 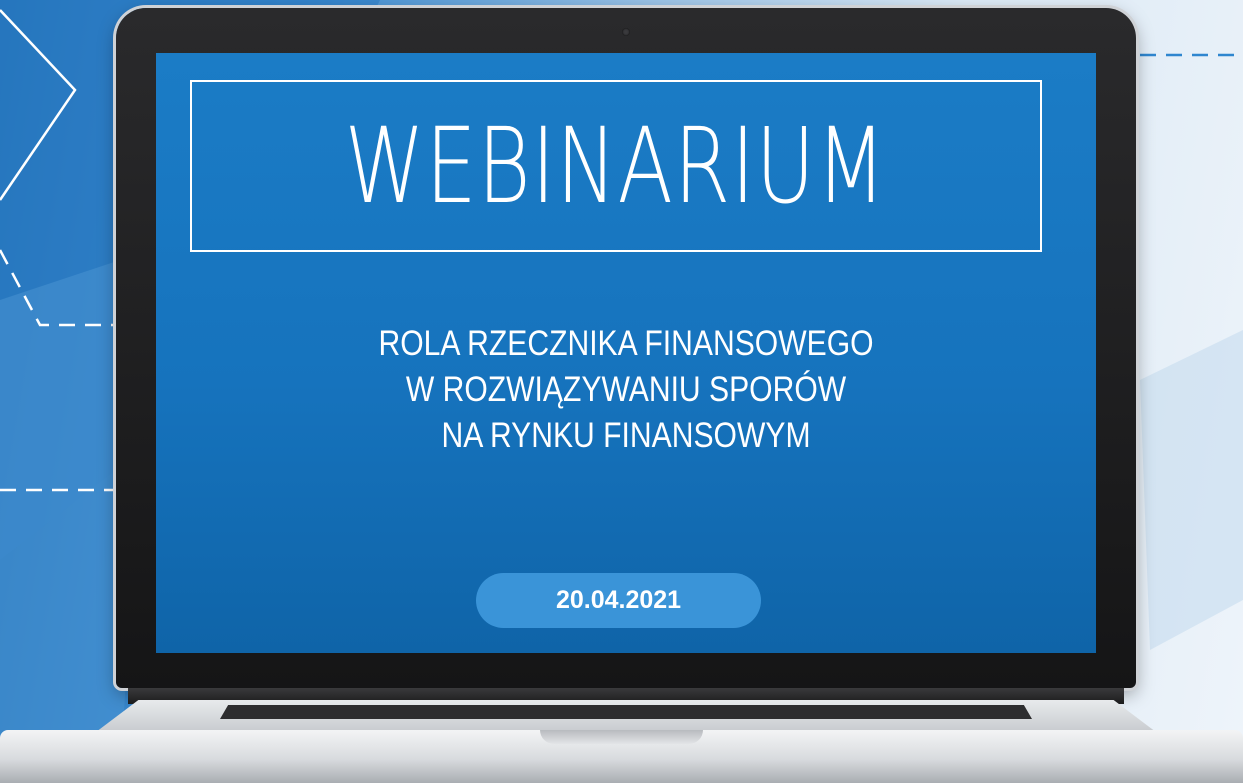 What do you see at coordinates (626, 712) in the screenshot?
I see `keyboard` at bounding box center [626, 712].